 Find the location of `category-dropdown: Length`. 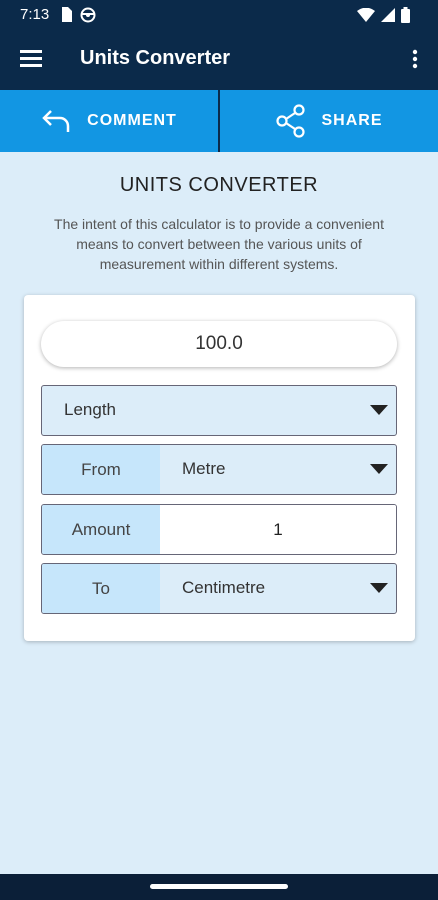

category-dropdown: Length is located at coordinates (219, 410).